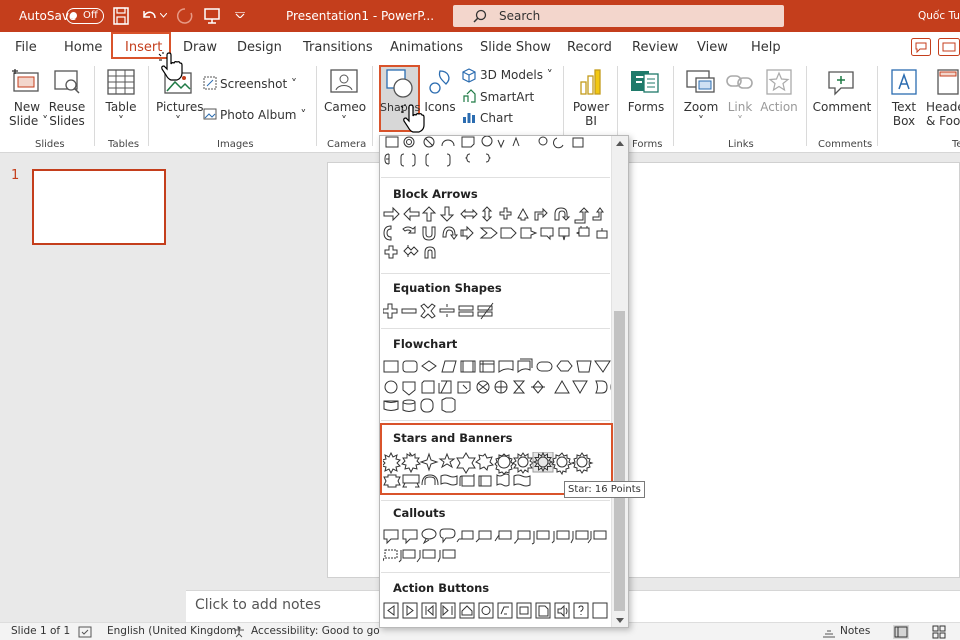 Image resolution: width=960 pixels, height=640 pixels. I want to click on text-box-button: Text Box, so click(904, 114).